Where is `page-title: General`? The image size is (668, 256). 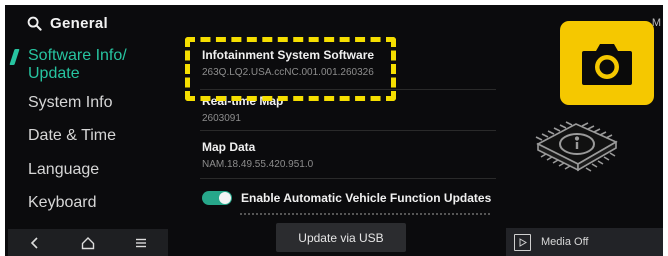
page-title: General is located at coordinates (79, 23).